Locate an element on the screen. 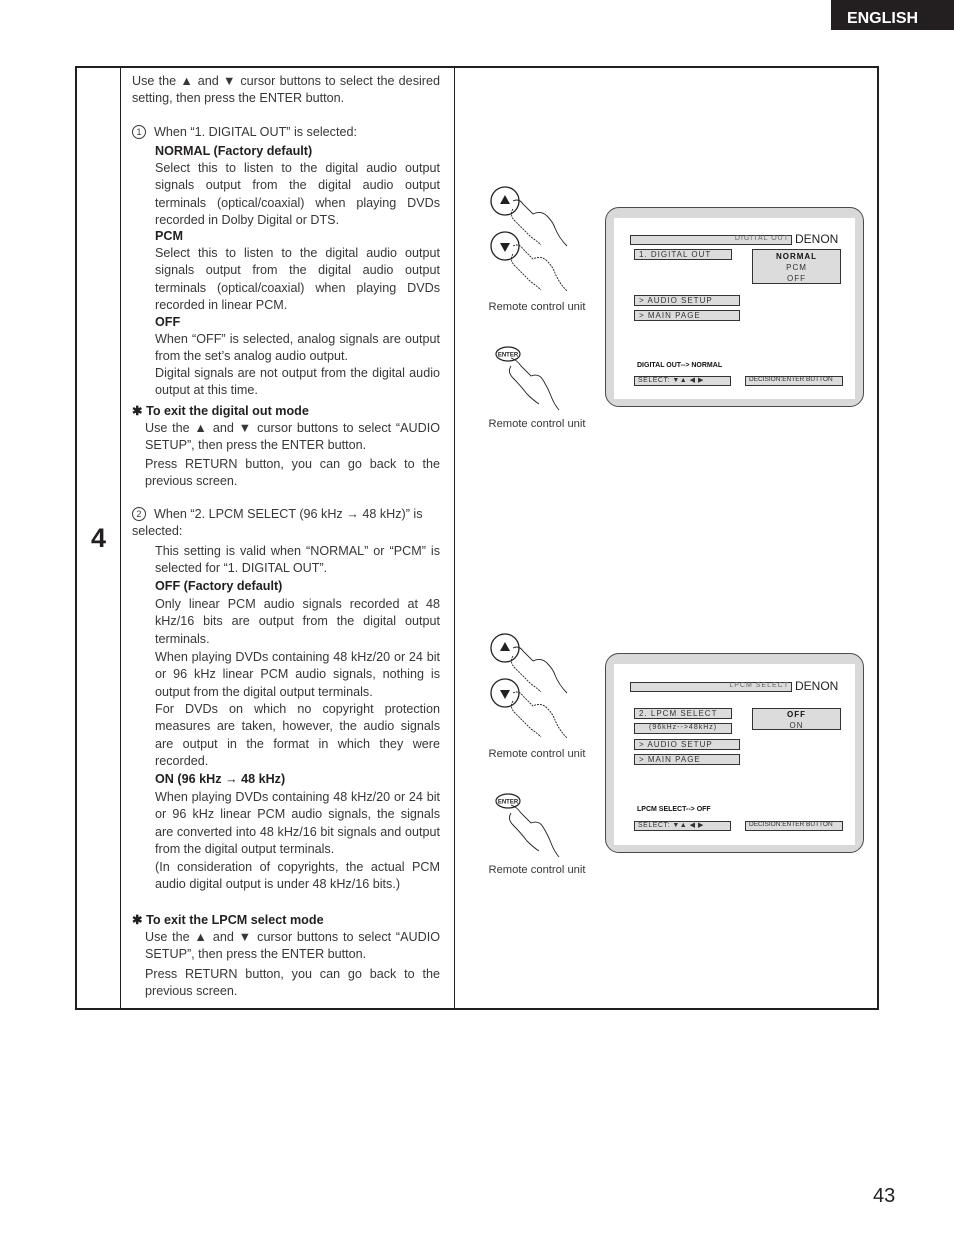 The width and height of the screenshot is (954, 1237). lpcm-off-label: OFF (Factory default) is located at coordinates (219, 586).